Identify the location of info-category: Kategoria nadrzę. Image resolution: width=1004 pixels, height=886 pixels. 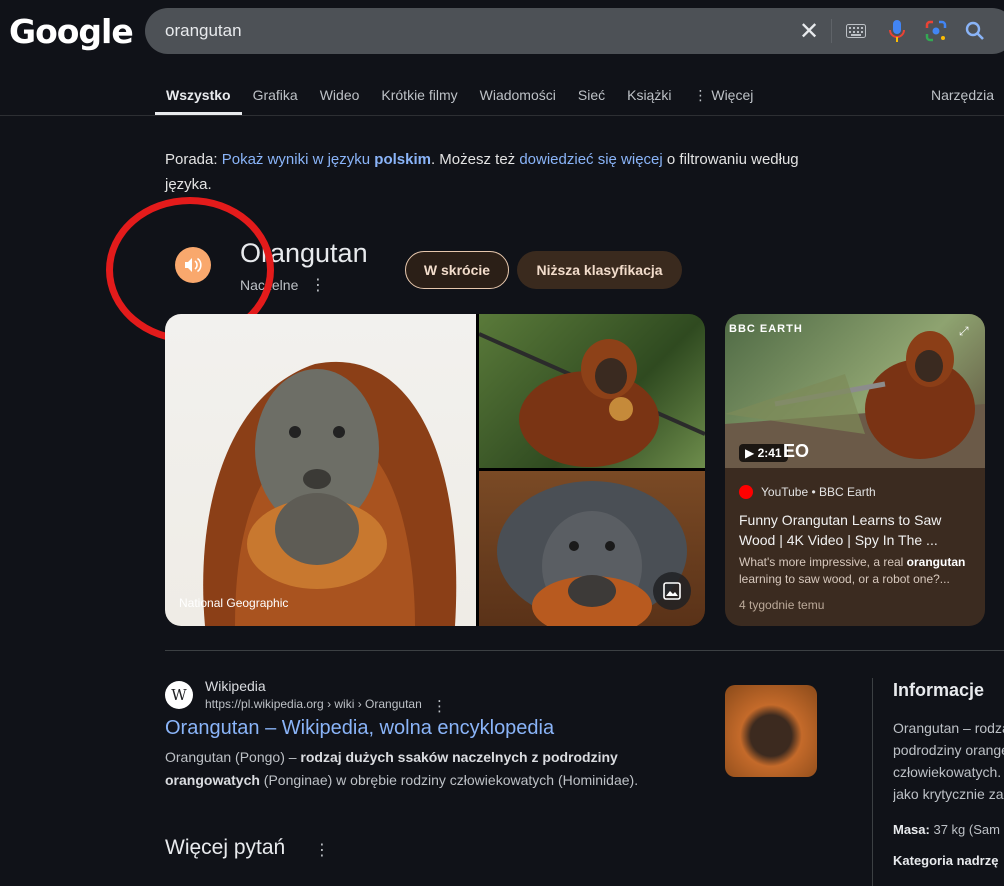
(945, 860).